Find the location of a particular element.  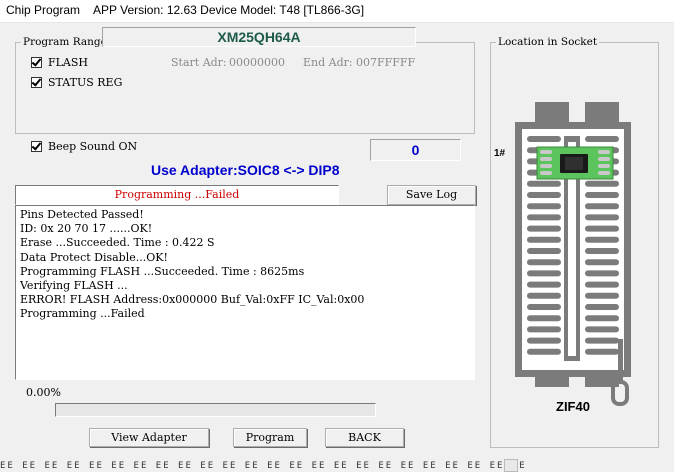

beep-label: Beep Sound ON is located at coordinates (93, 146).